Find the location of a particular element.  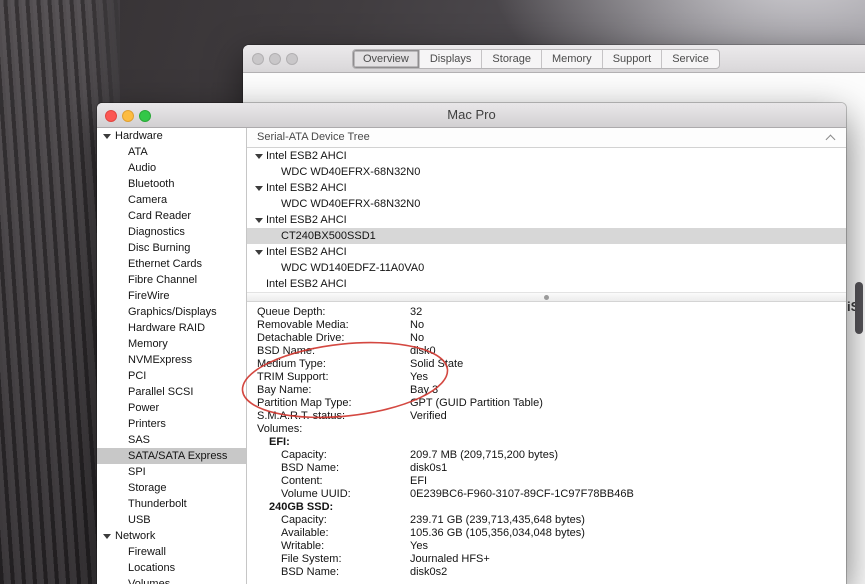

sidebar-item-label: Power is located at coordinates (144, 408).